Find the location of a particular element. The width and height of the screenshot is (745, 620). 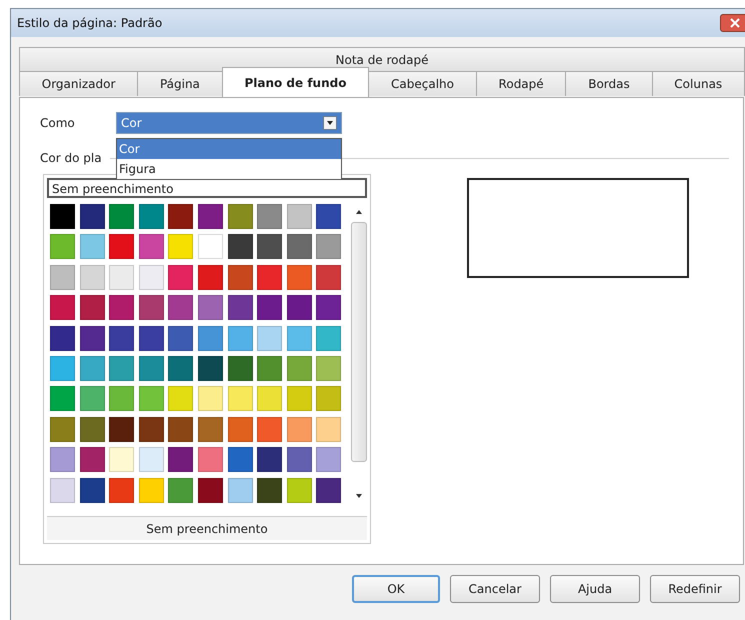

dropdown-option: Cor is located at coordinates (229, 149).